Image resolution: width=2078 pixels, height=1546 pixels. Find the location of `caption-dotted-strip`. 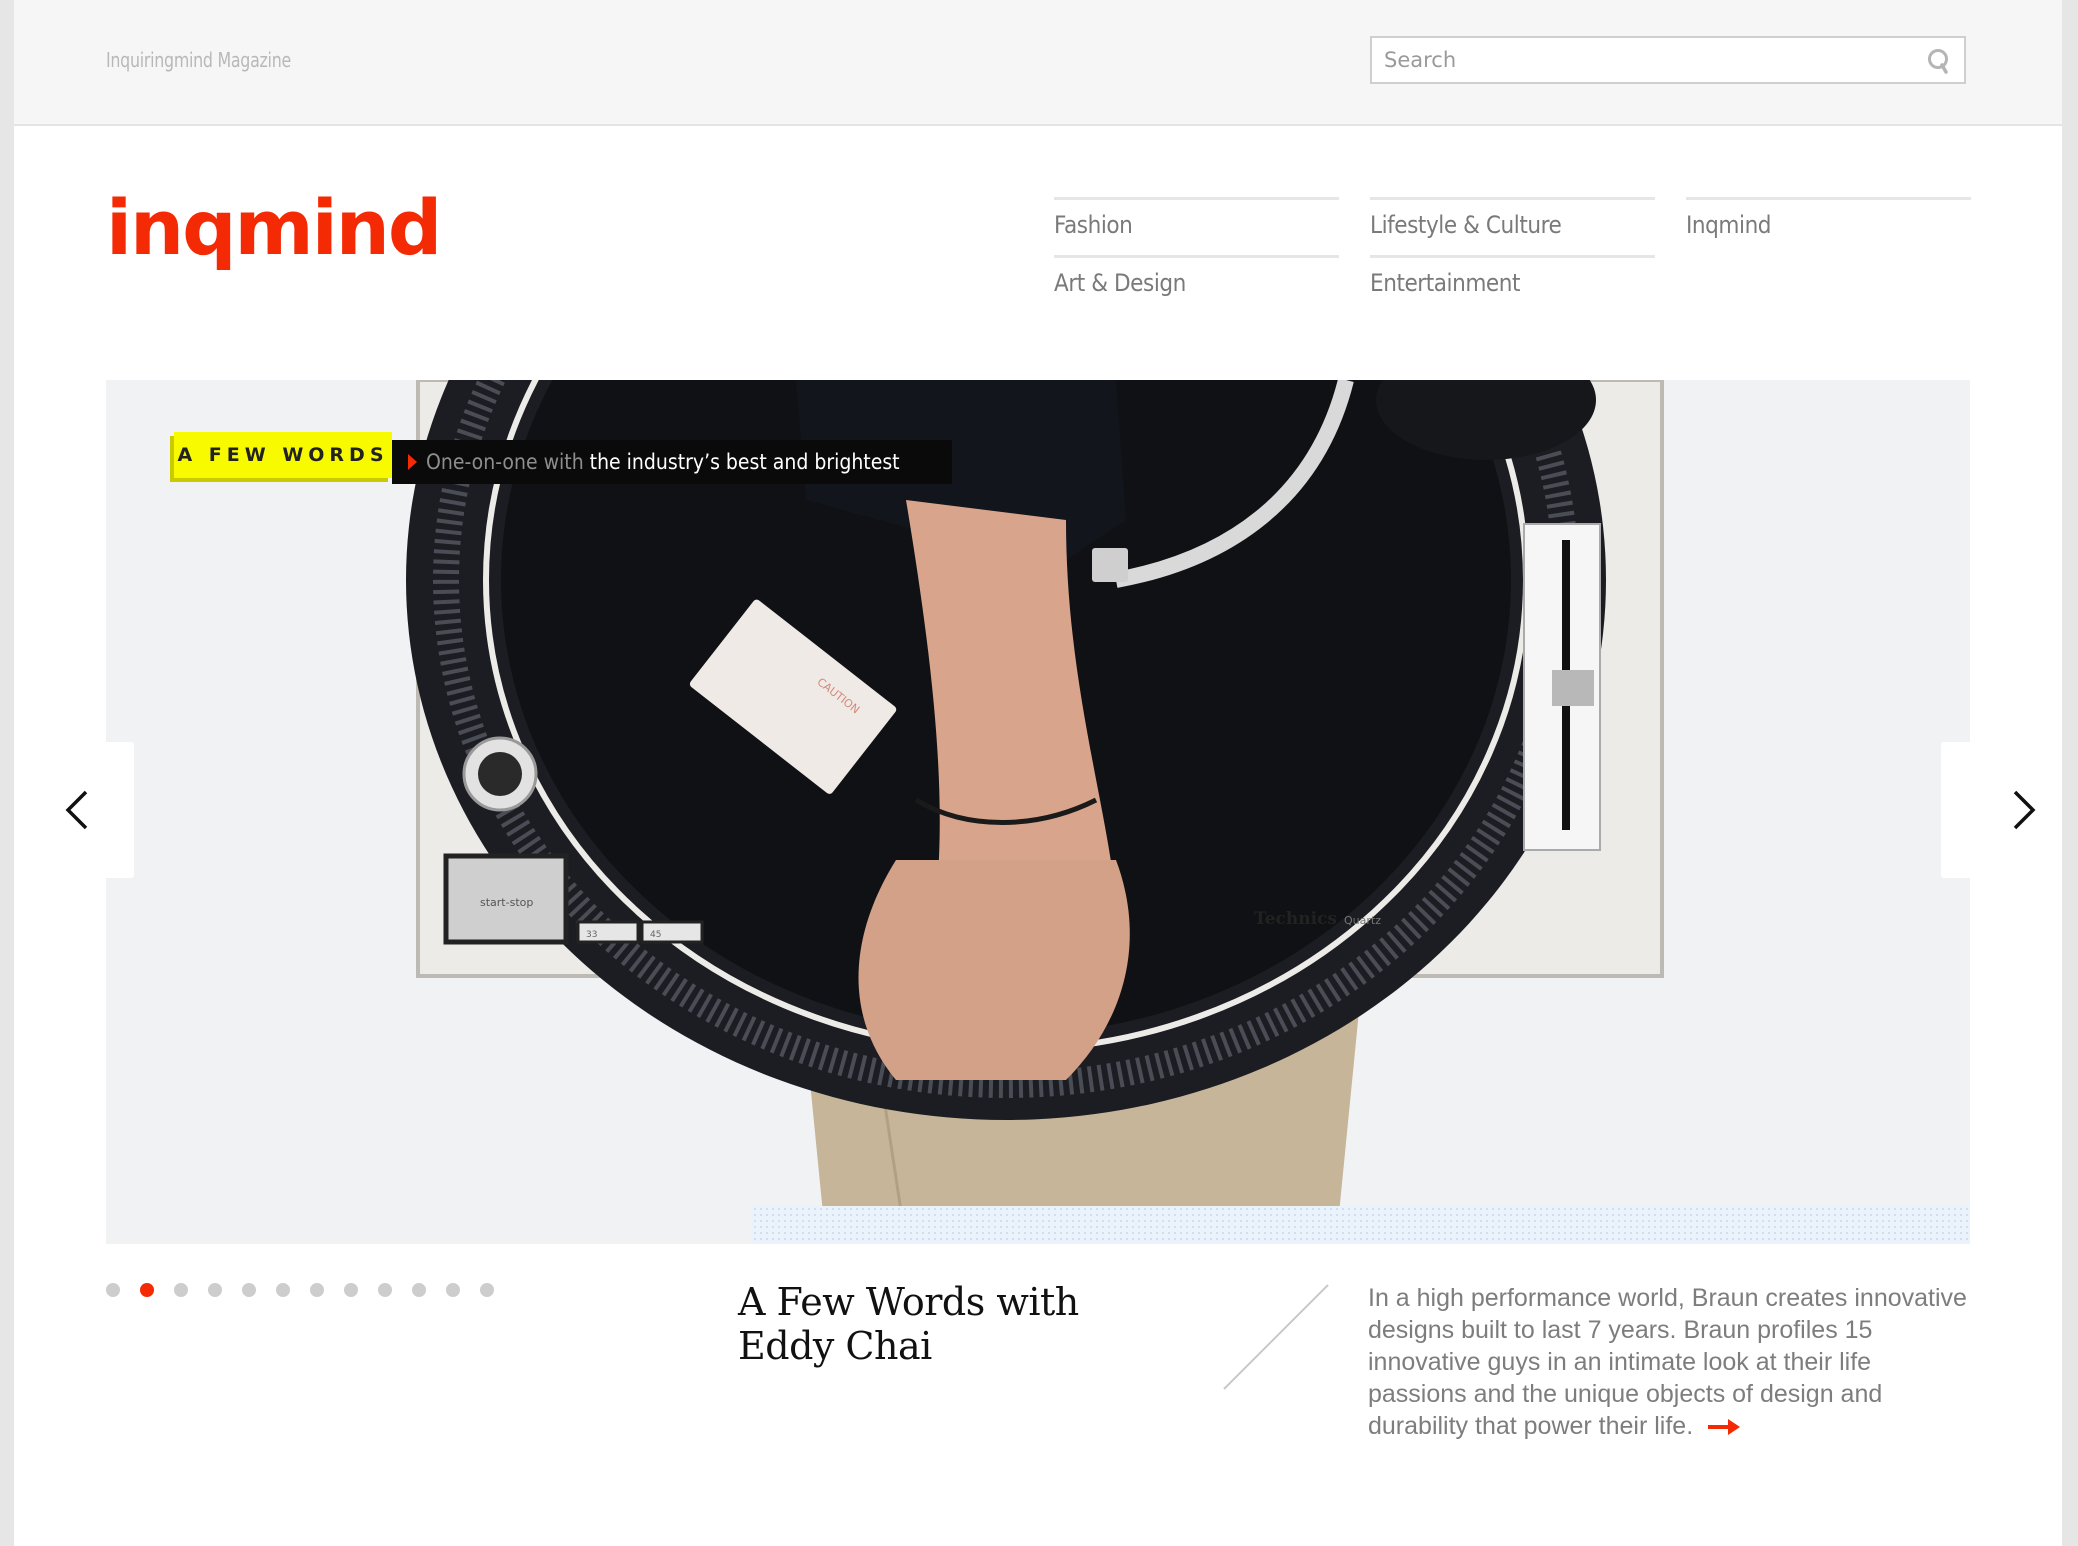

caption-dotted-strip is located at coordinates (1361, 1225).